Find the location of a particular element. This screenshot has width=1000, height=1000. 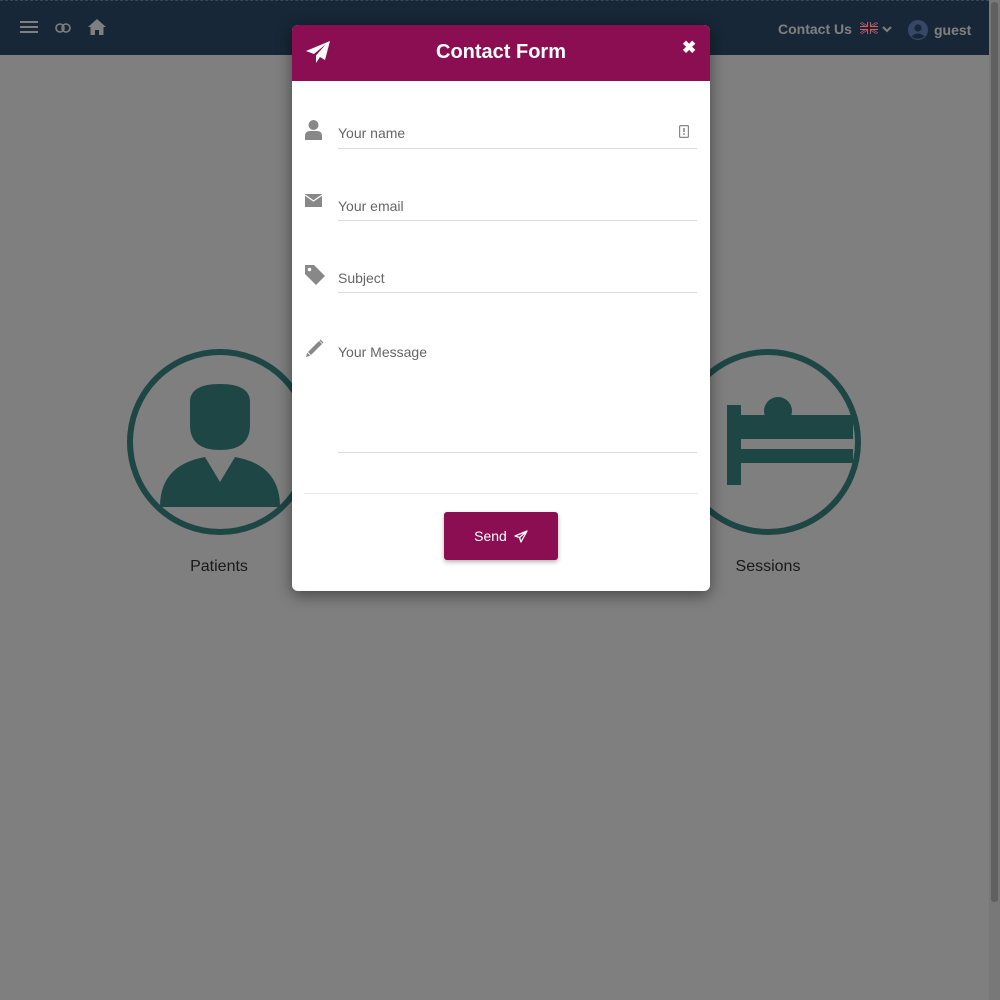

close-icon: ✖ is located at coordinates (689, 48).